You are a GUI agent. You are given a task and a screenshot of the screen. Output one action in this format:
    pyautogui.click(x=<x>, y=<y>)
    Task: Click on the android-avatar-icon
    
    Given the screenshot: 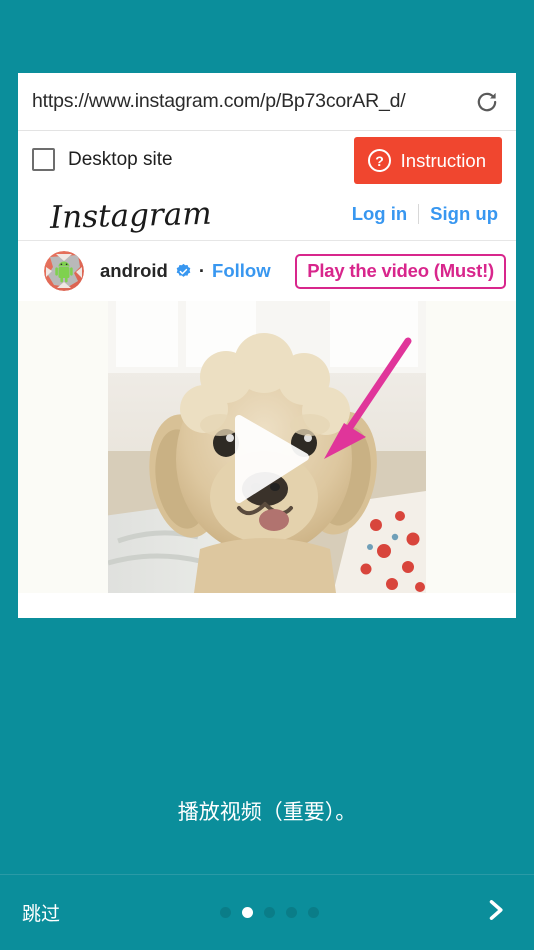 What is the action you would take?
    pyautogui.click(x=64, y=271)
    